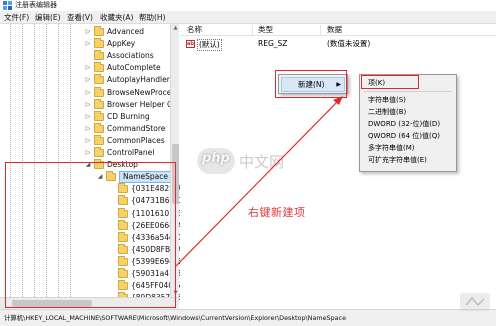 The width and height of the screenshot is (496, 326). Describe the element at coordinates (334, 30) in the screenshot. I see `column-data-header: 数据` at that location.